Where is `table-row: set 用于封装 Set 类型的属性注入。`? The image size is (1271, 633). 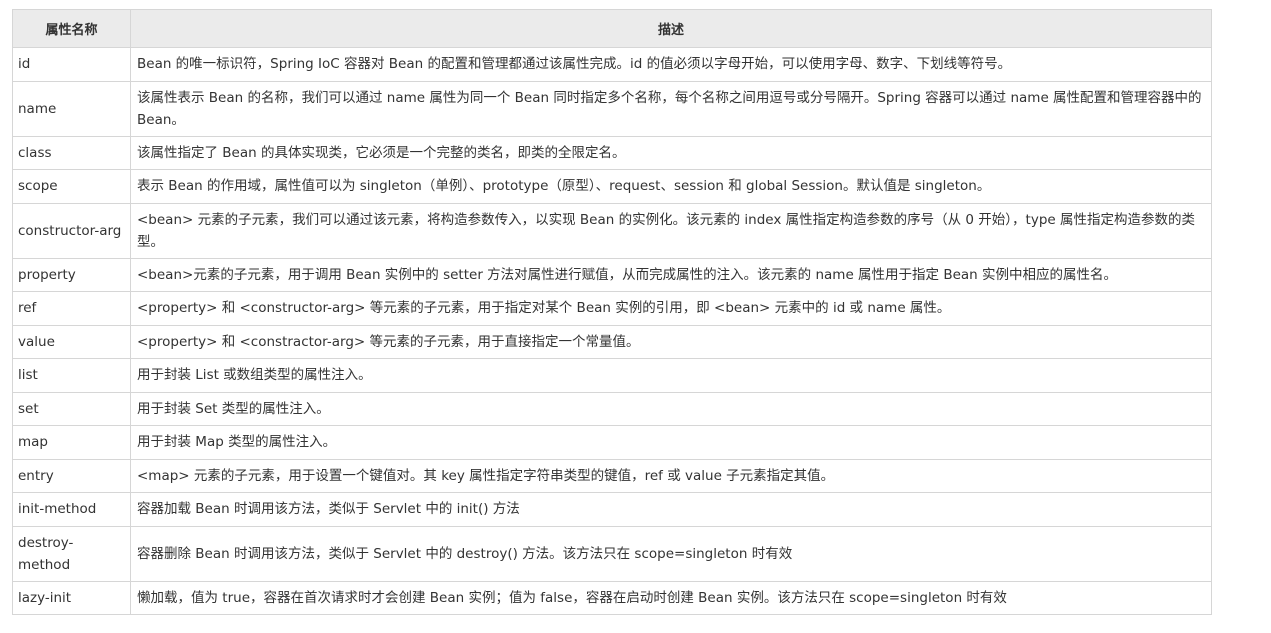
table-row: set 用于封装 Set 类型的属性注入。 is located at coordinates (612, 408).